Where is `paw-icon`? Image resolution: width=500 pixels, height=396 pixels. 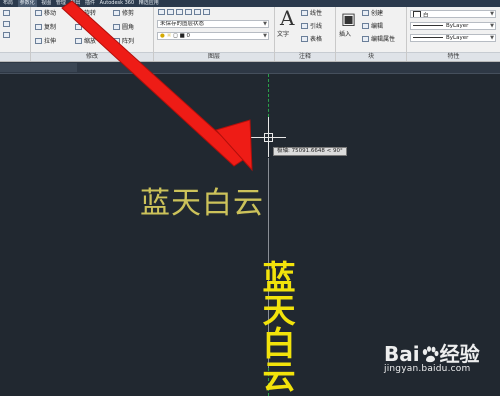 paw-icon is located at coordinates (430, 354).